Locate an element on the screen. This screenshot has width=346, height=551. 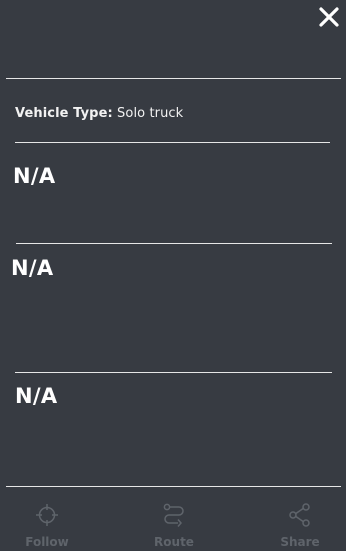
top-divider is located at coordinates (173, 78).